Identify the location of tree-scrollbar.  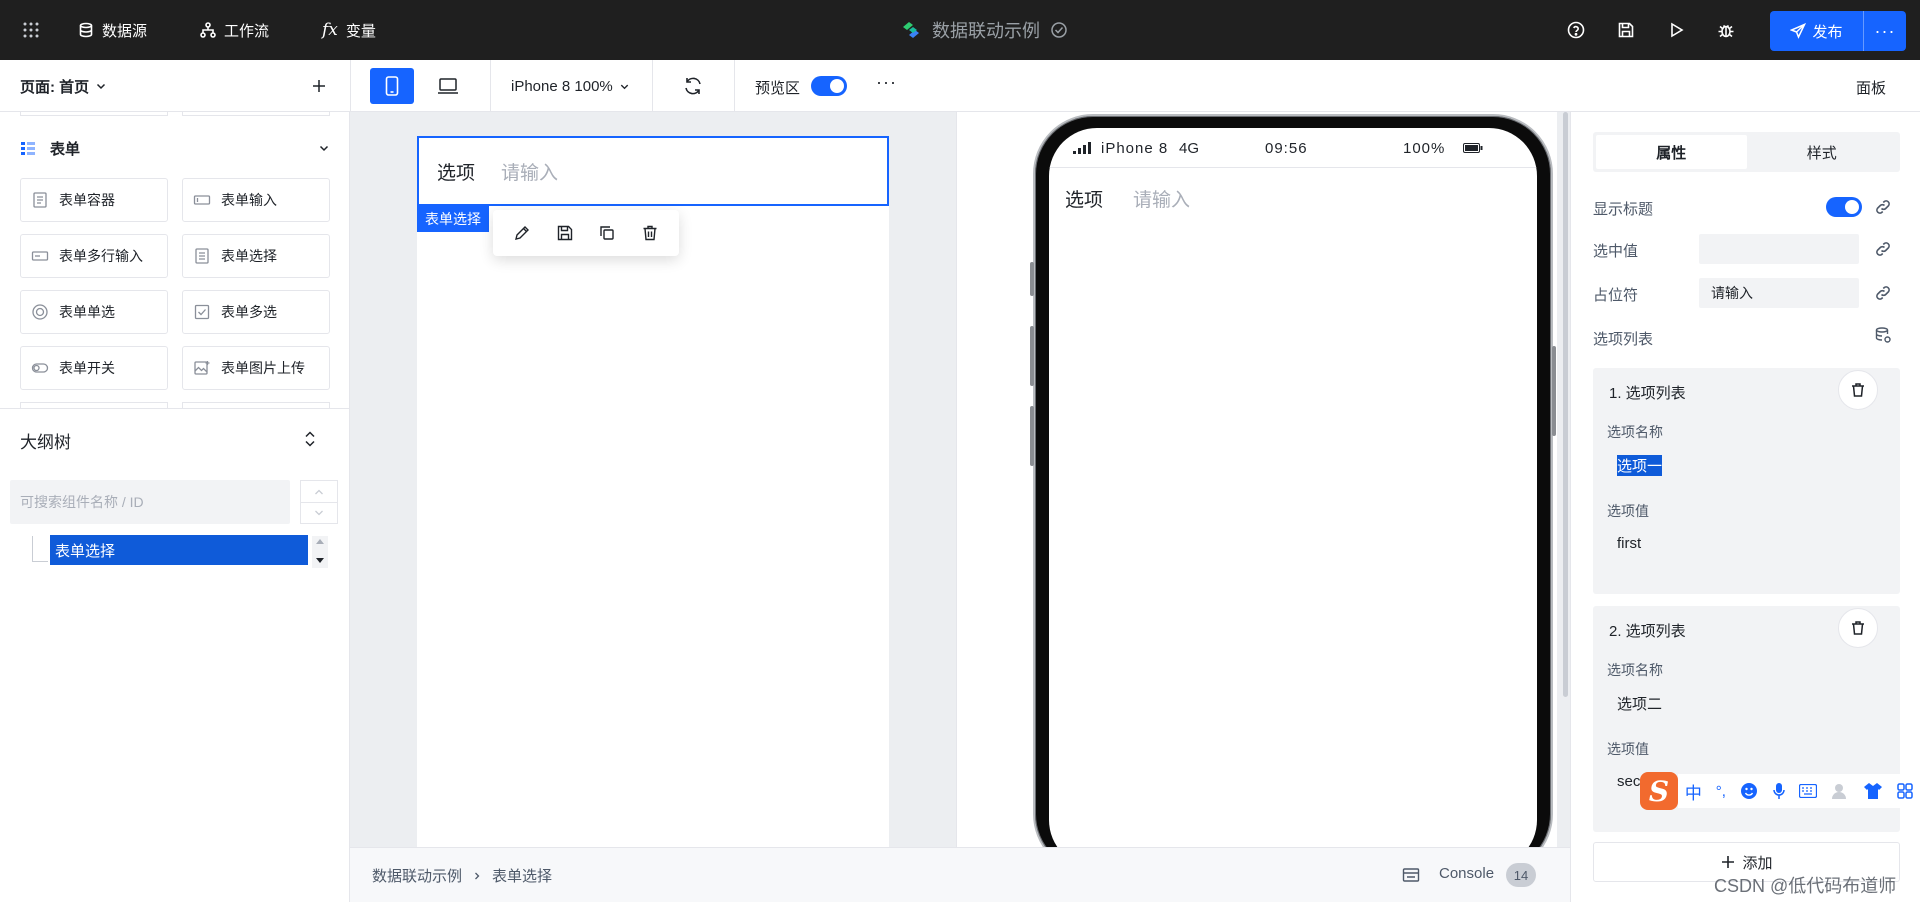
(320, 552).